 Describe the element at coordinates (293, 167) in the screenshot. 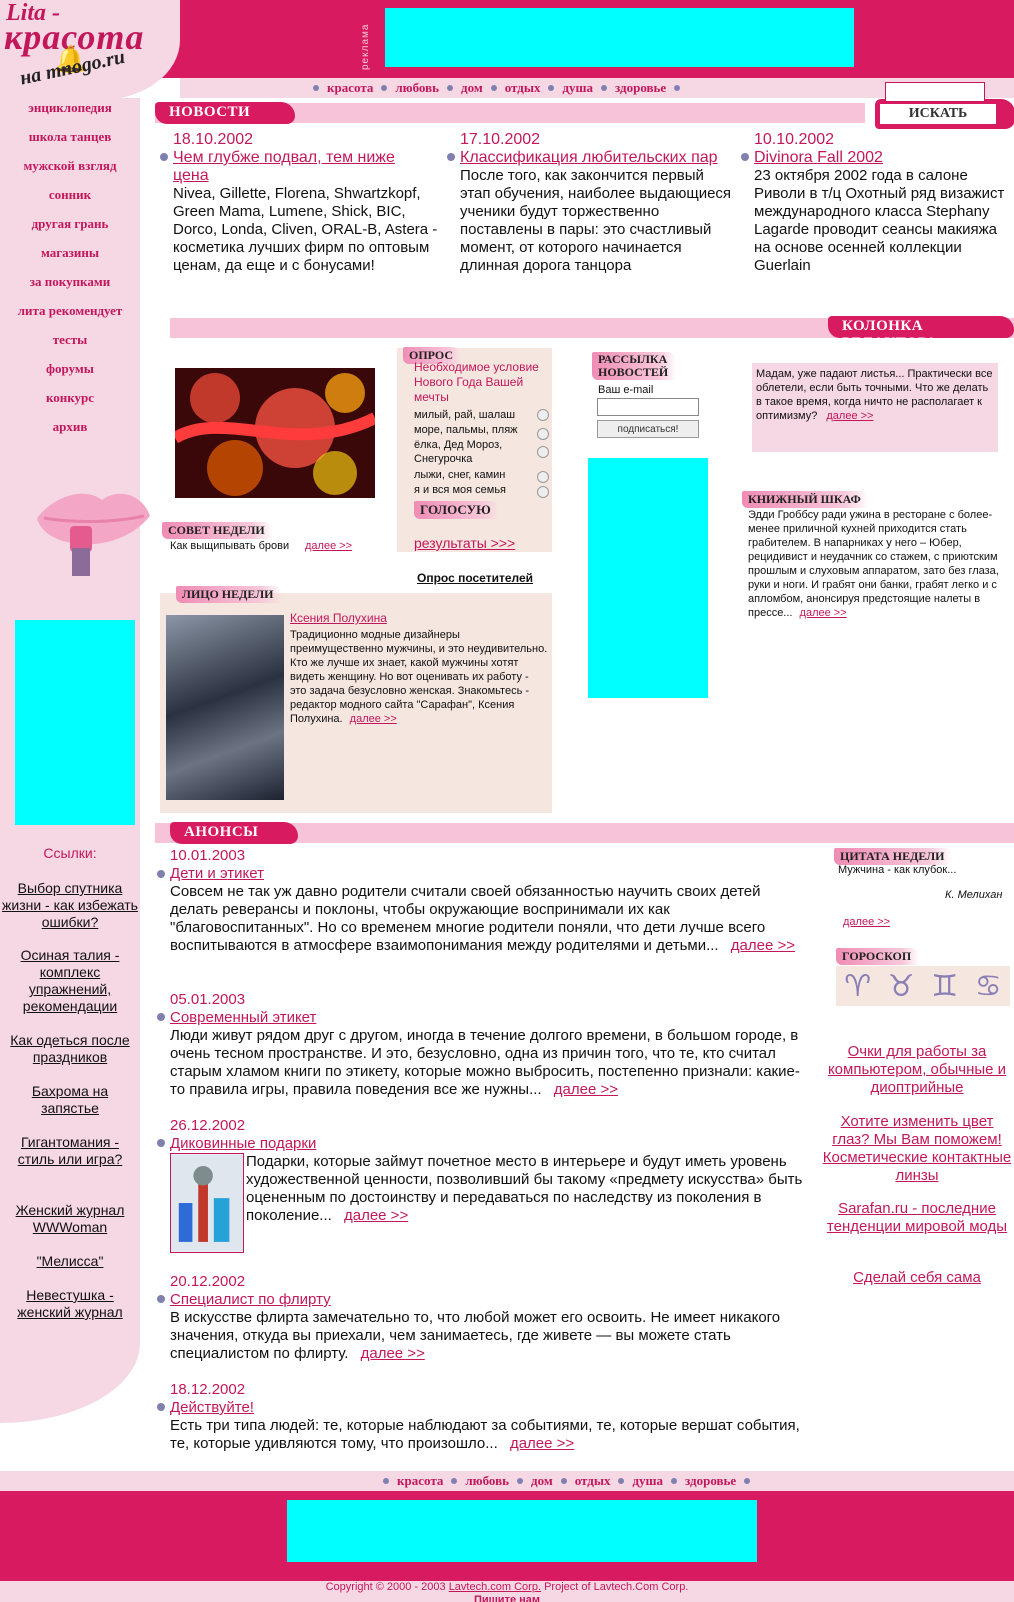

I see `news-title-link: Чем глубже подвал, тем ниже цена` at that location.